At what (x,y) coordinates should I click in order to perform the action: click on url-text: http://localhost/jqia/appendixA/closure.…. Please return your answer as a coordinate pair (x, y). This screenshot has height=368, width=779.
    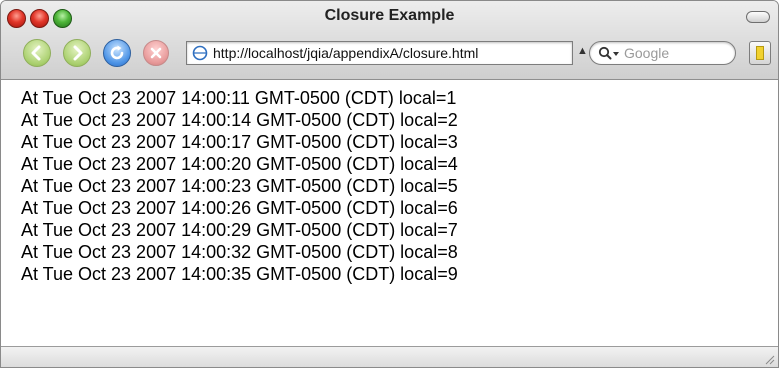
    Looking at the image, I should click on (345, 53).